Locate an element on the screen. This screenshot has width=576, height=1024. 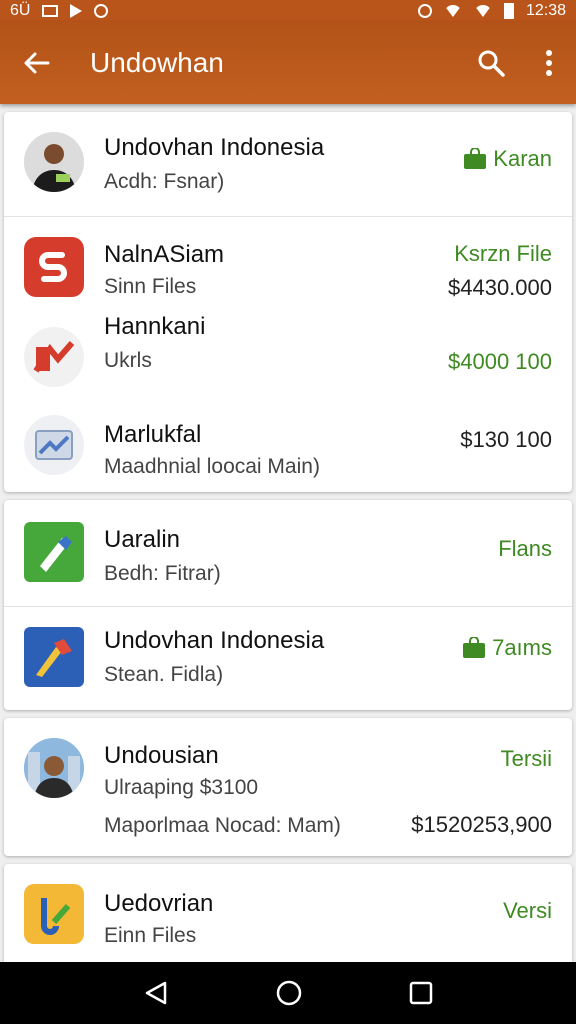
list-item: Undovhan Indonesia Acdh: Fsnar) Karan is located at coordinates (288, 164).